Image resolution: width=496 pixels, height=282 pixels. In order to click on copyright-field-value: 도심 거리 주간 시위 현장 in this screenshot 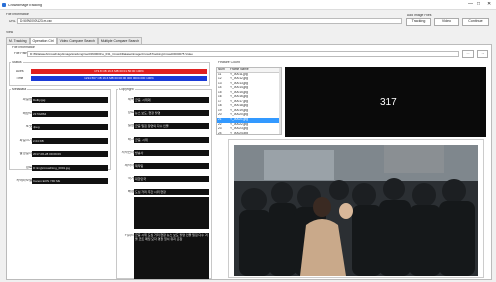, I will do `click(171, 192)`.